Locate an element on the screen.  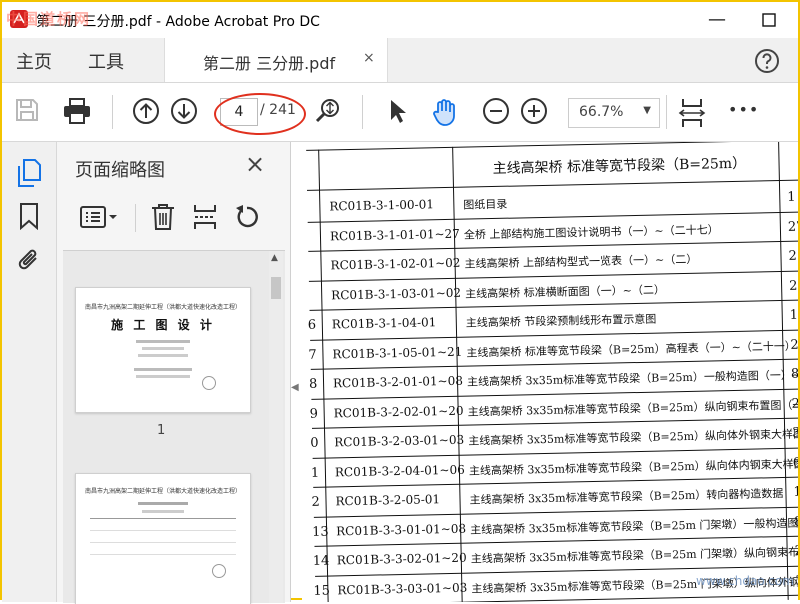
close-panel-button: × is located at coordinates (255, 164).